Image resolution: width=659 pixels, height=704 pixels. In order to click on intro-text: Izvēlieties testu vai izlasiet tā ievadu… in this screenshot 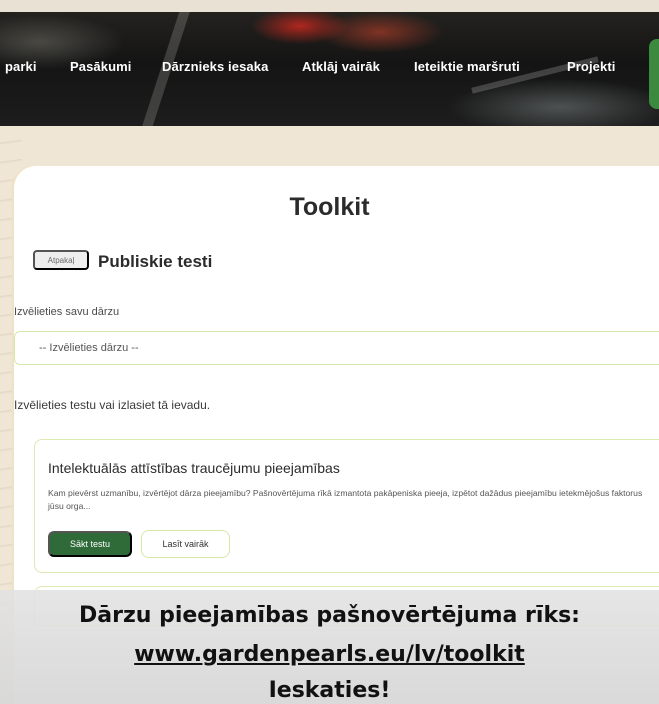, I will do `click(112, 405)`.